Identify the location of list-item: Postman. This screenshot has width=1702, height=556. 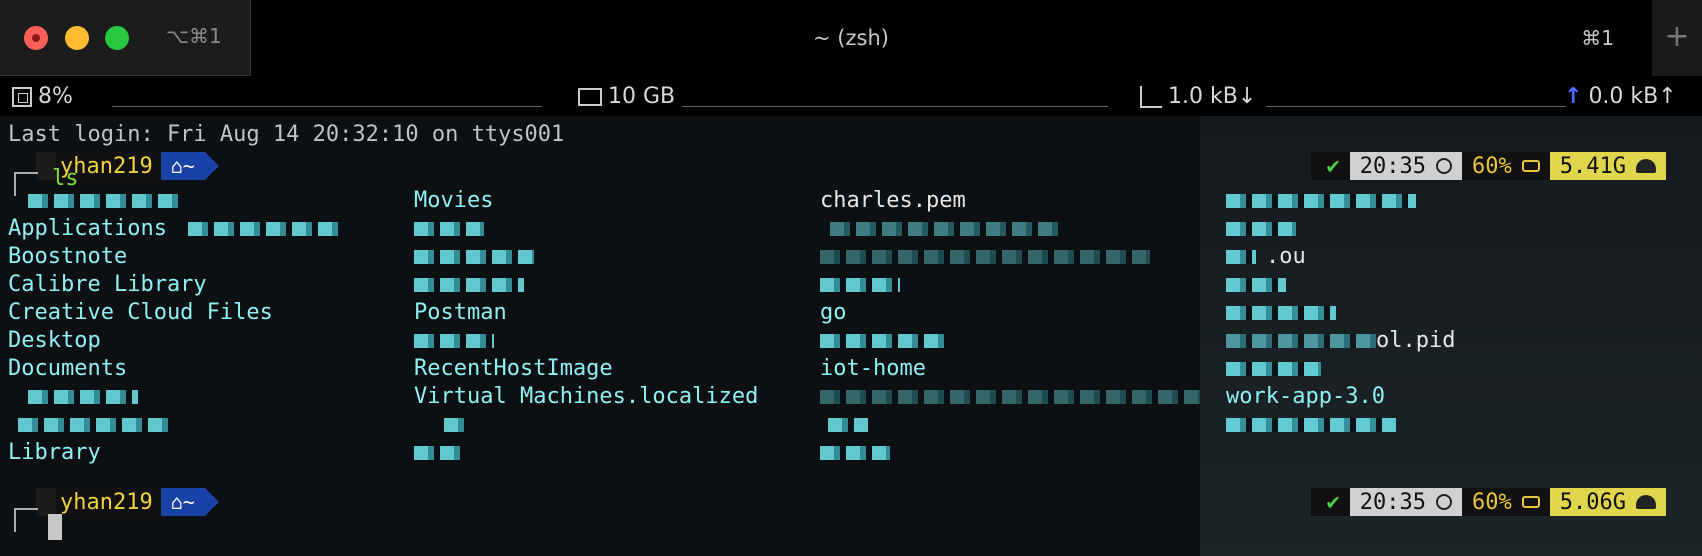
(460, 312).